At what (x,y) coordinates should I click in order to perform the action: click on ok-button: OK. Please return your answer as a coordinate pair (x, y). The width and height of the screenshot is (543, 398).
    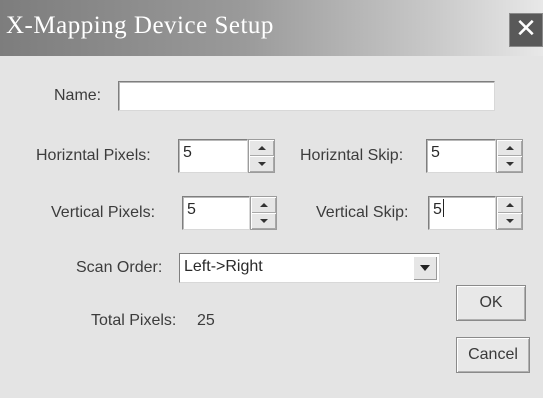
    Looking at the image, I should click on (491, 303).